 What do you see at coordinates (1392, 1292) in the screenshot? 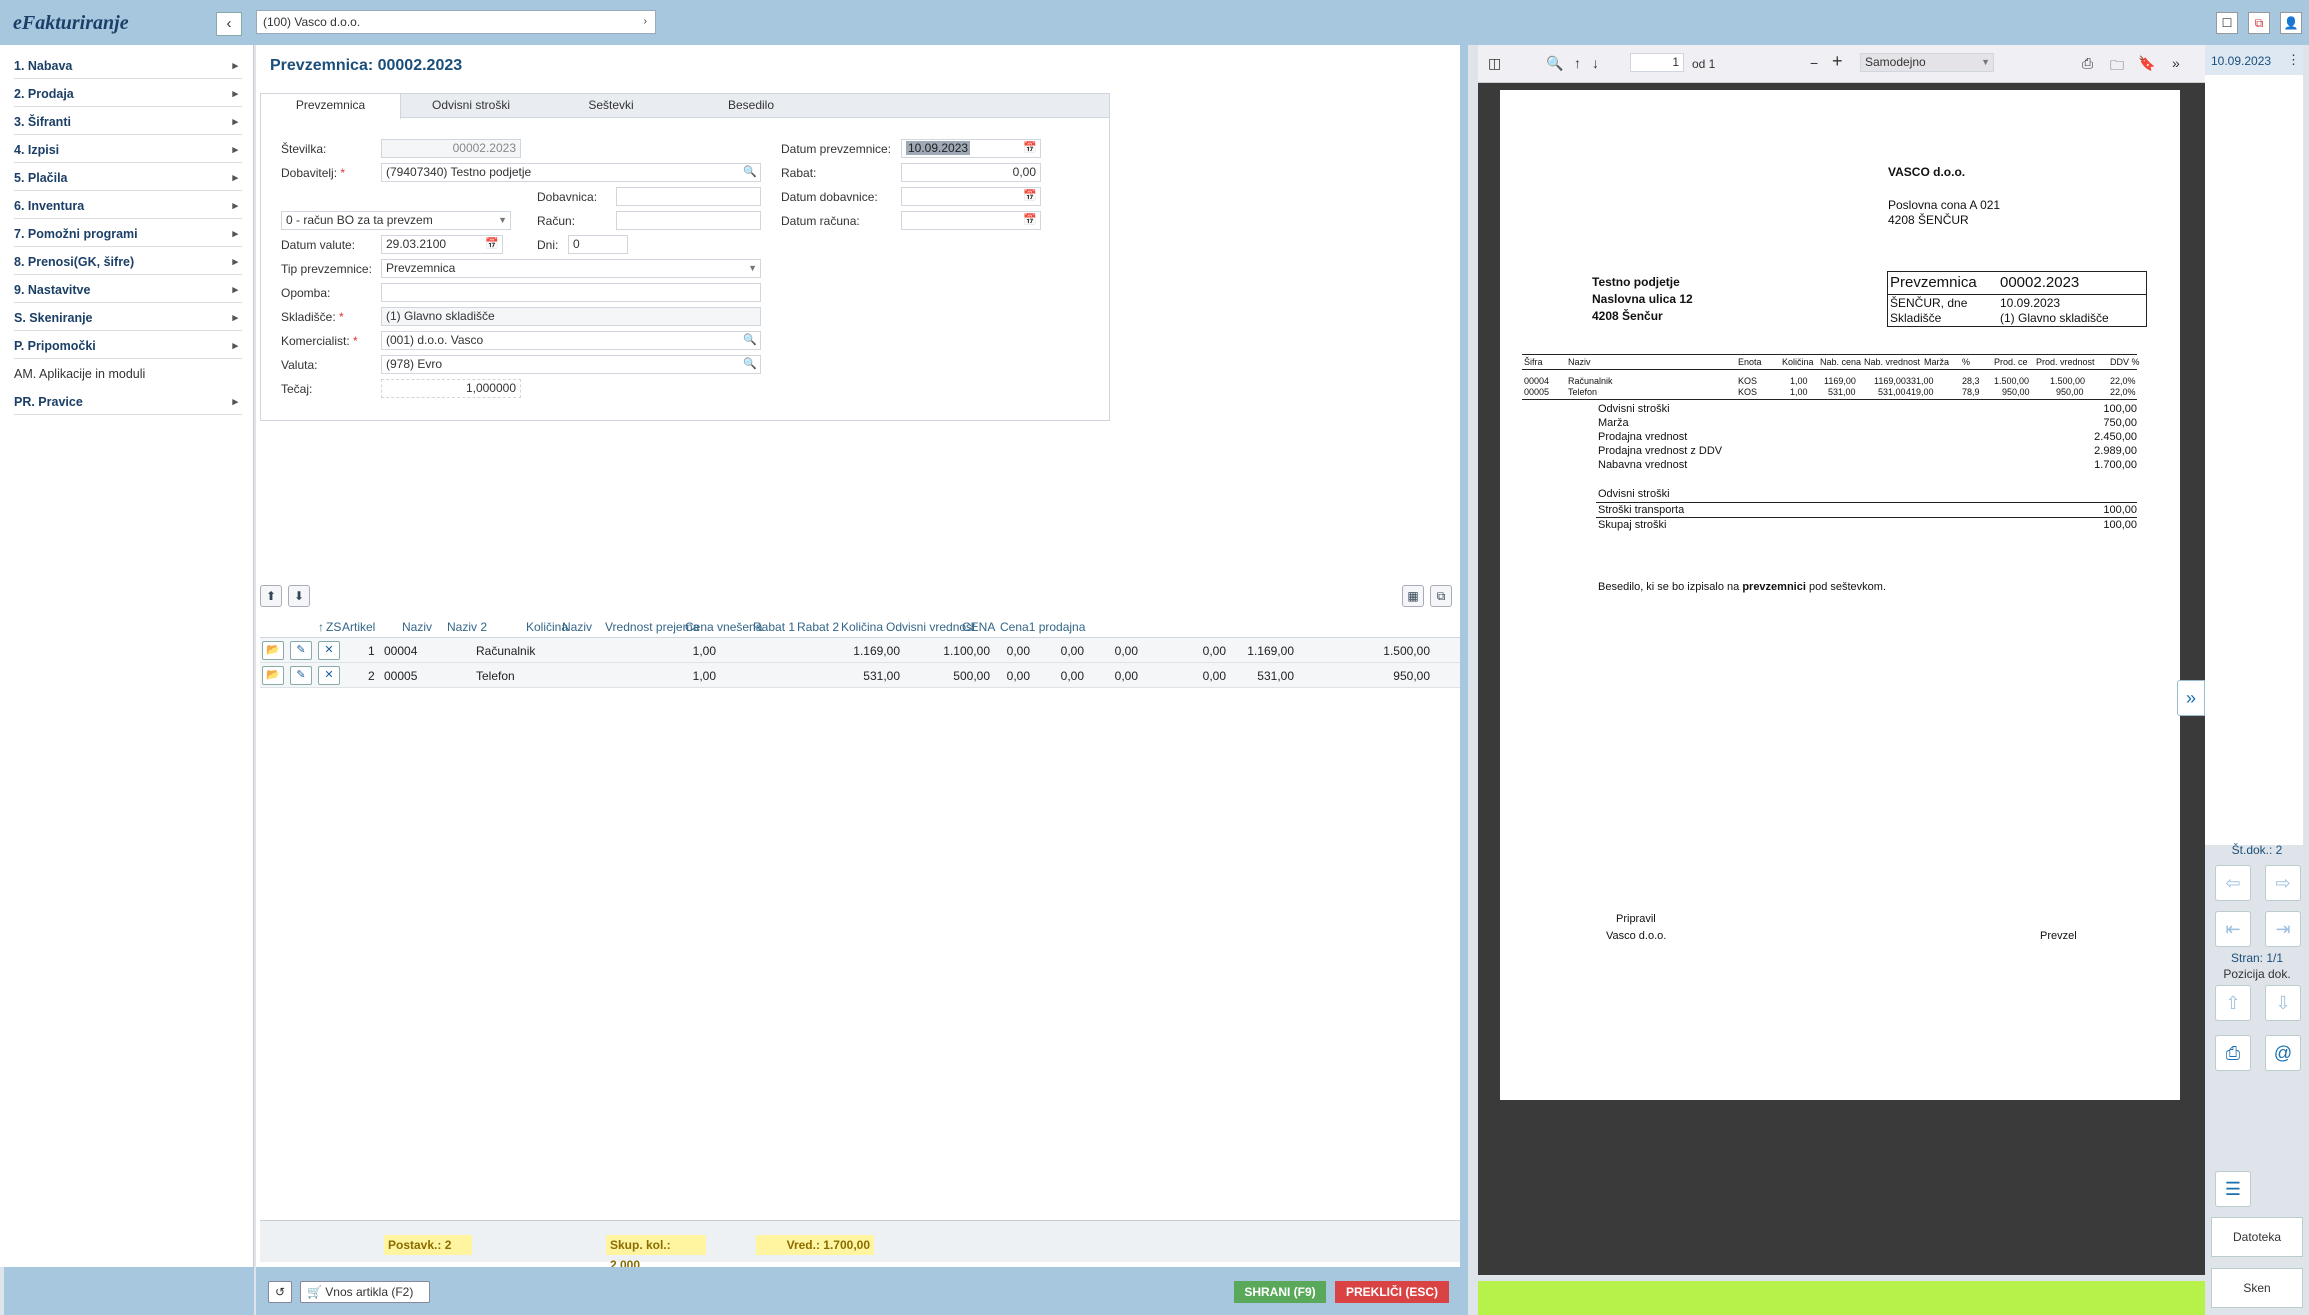
I see `cancel-button: PREKLIČI (ESC)` at bounding box center [1392, 1292].